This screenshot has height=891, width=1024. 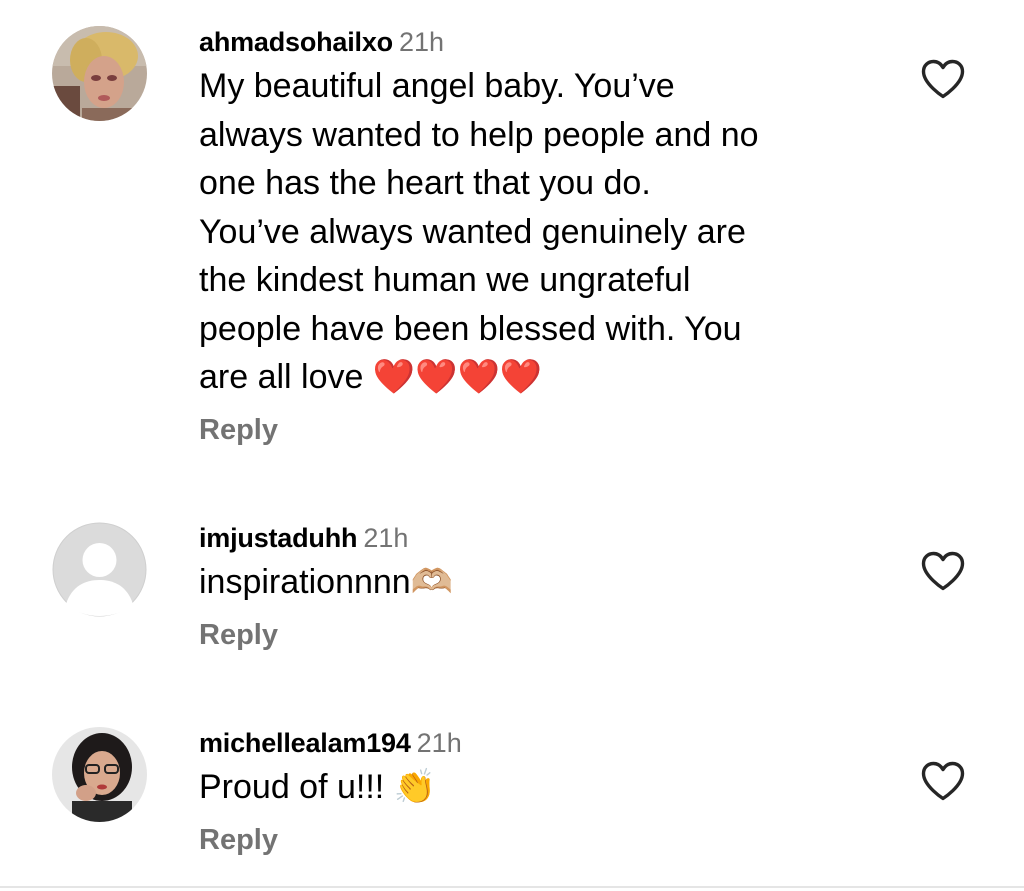 What do you see at coordinates (539, 586) in the screenshot?
I see `comment-body: imjustaduhh 21h inspirationnnn🫶🏼 Reply` at bounding box center [539, 586].